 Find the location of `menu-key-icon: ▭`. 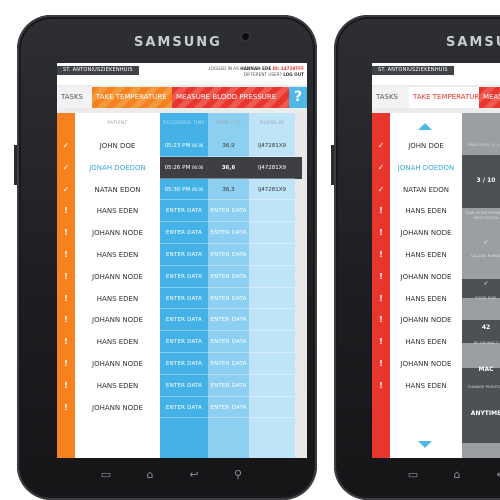

menu-key-icon: ▭ is located at coordinates (106, 475).